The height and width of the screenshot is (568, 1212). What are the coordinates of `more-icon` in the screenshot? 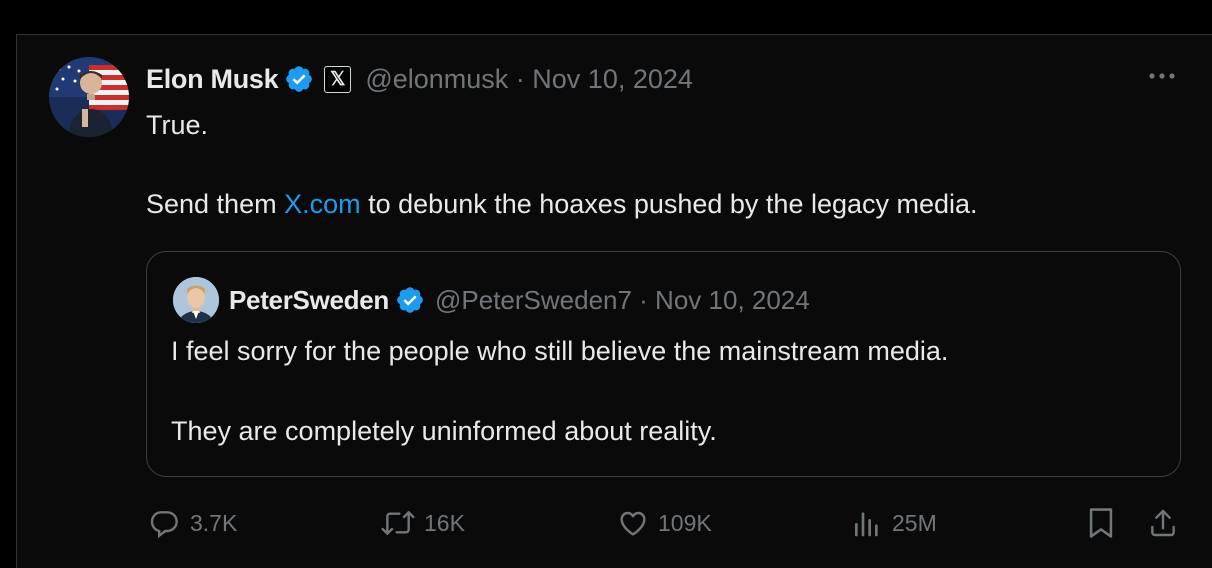 It's located at (1163, 76).